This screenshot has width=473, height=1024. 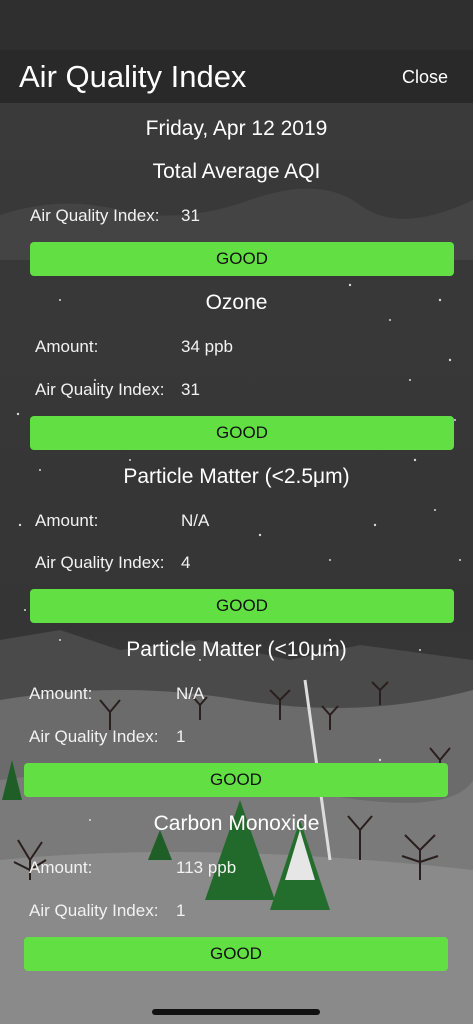 What do you see at coordinates (242, 606) in the screenshot?
I see `pm25-grade-button: GOOD` at bounding box center [242, 606].